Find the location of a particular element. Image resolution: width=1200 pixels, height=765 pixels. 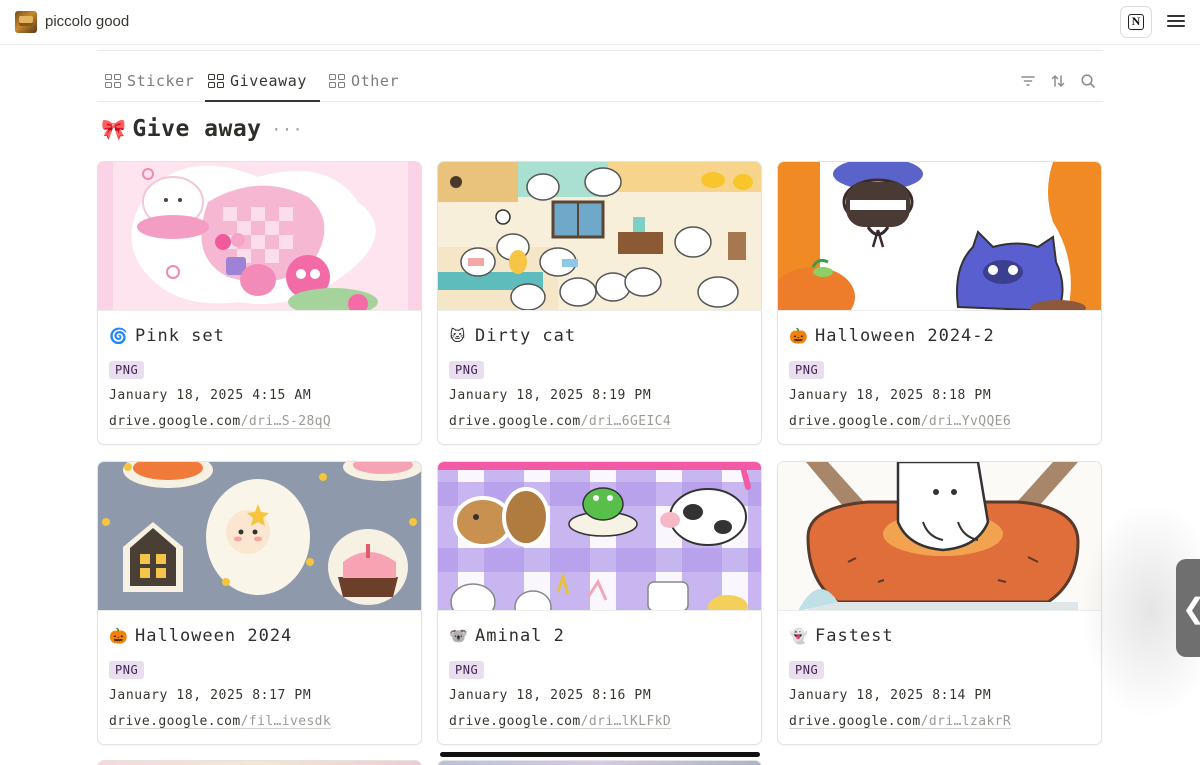

tab-giveaway: Giveaway is located at coordinates (262, 81).